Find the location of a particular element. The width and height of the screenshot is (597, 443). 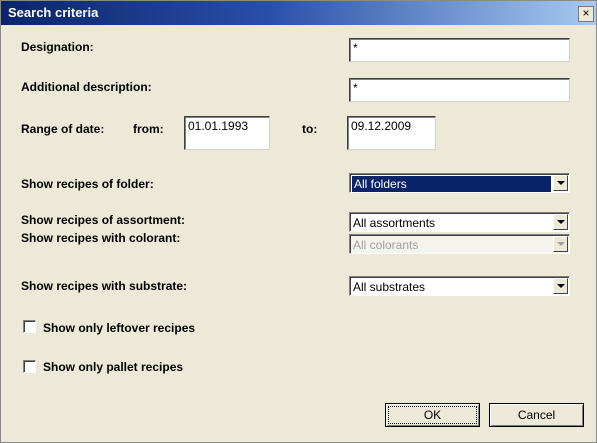

range-of-date-label: Range of date: is located at coordinates (63, 129).